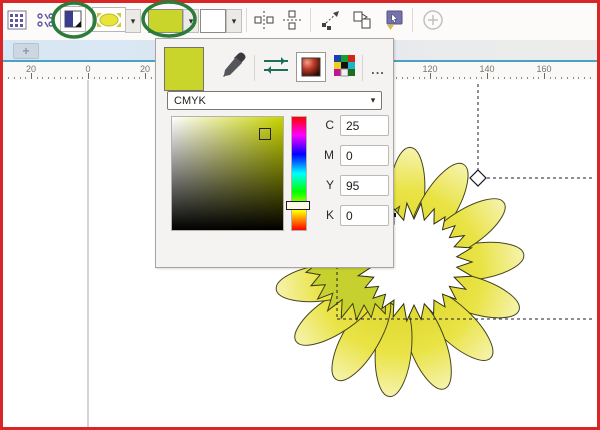 The image size is (600, 430). Describe the element at coordinates (364, 155) in the screenshot. I see `m-value-field` at that location.